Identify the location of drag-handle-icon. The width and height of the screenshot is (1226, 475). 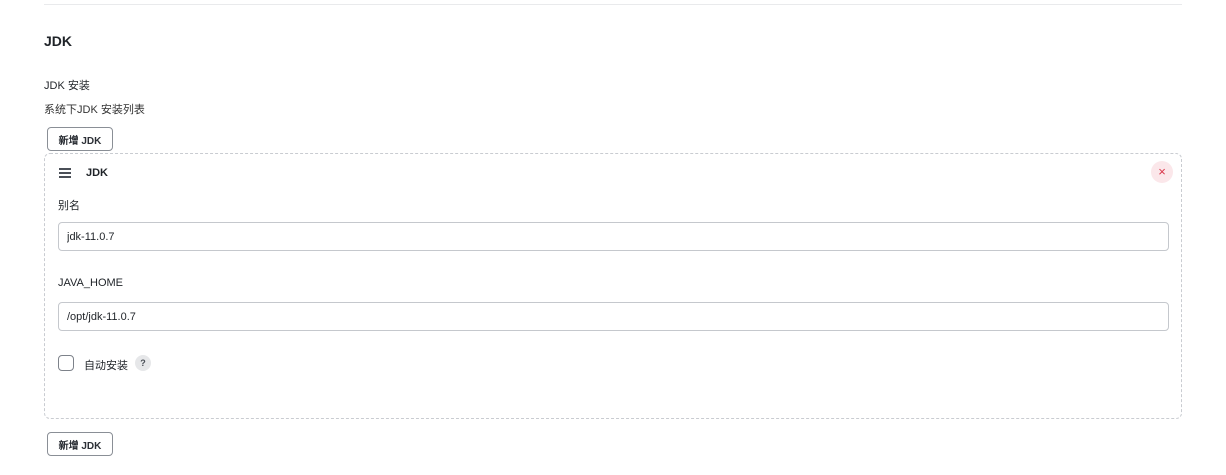
(65, 173).